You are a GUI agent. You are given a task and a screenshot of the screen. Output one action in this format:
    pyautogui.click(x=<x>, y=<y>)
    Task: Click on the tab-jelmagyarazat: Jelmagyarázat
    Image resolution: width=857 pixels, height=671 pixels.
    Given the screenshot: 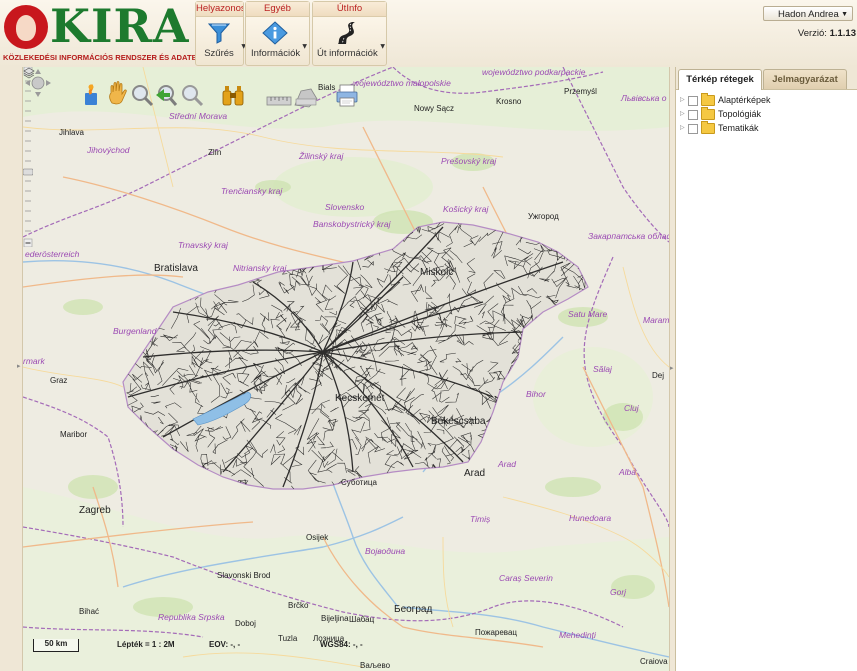 What is the action you would take?
    pyautogui.click(x=805, y=79)
    